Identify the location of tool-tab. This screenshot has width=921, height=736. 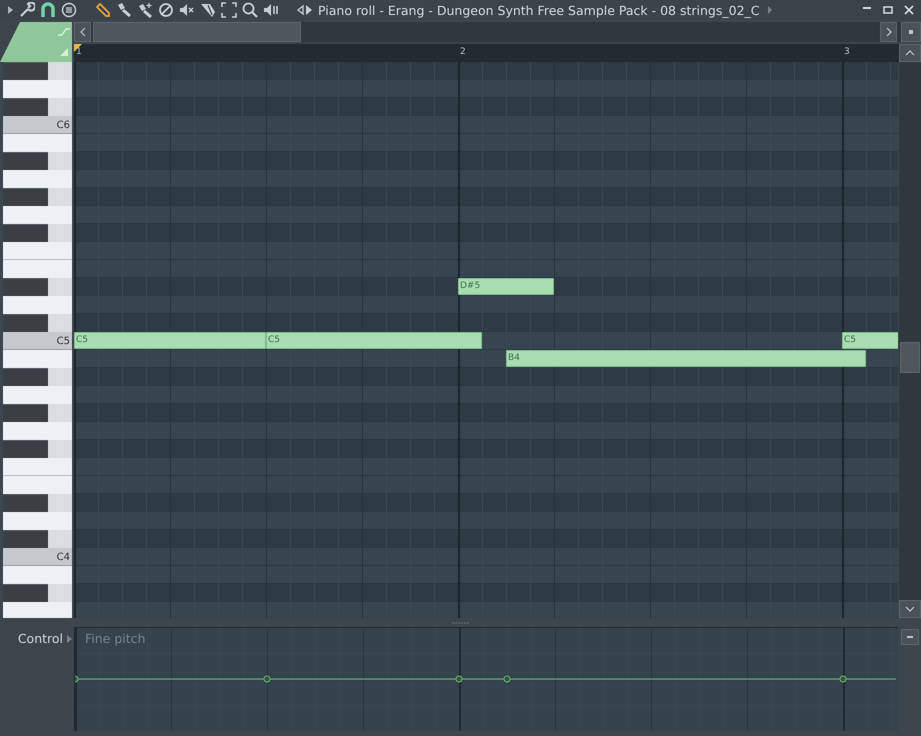
(36, 42).